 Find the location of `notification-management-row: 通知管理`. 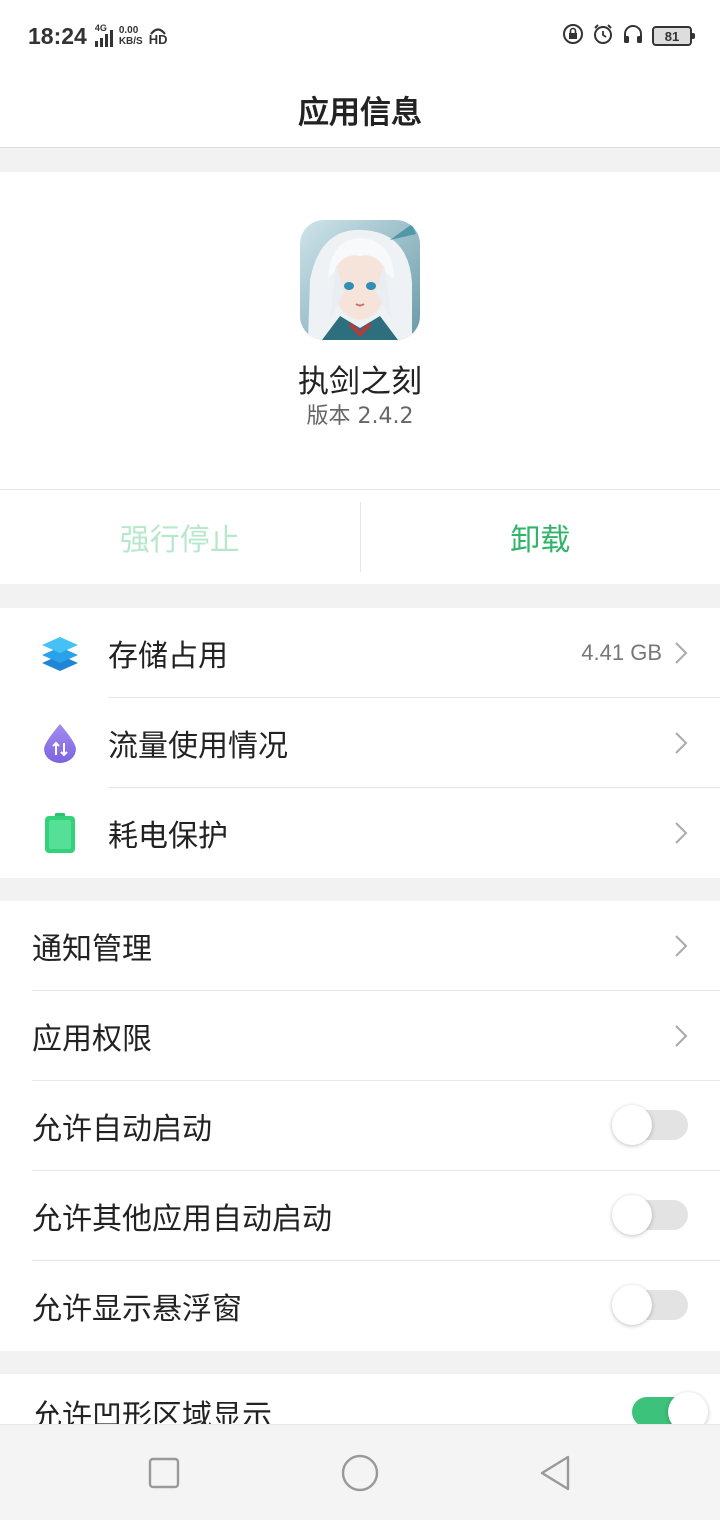

notification-management-row: 通知管理 is located at coordinates (360, 946).